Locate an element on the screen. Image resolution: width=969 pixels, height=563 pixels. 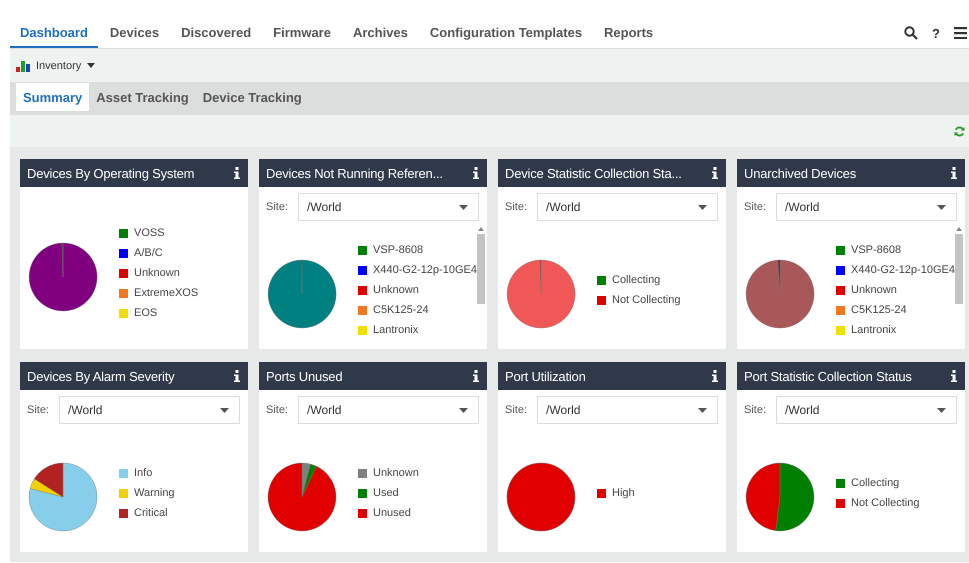
nav-tab: Discovered is located at coordinates (216, 33).